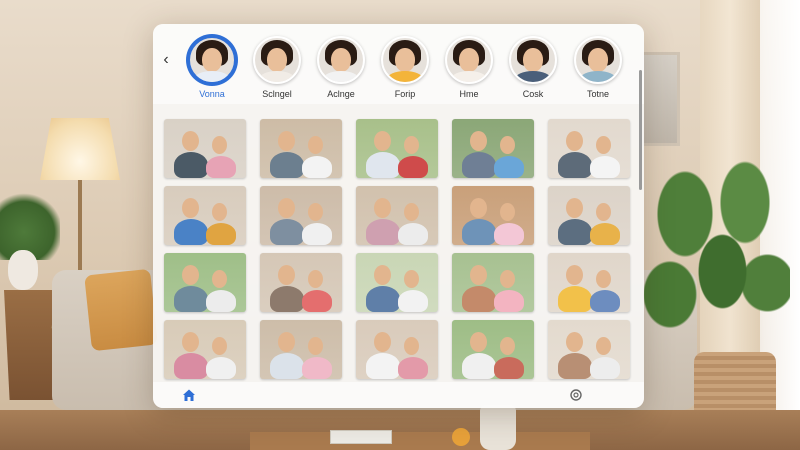  Describe the element at coordinates (498, 427) in the screenshot. I see `table-vase` at that location.